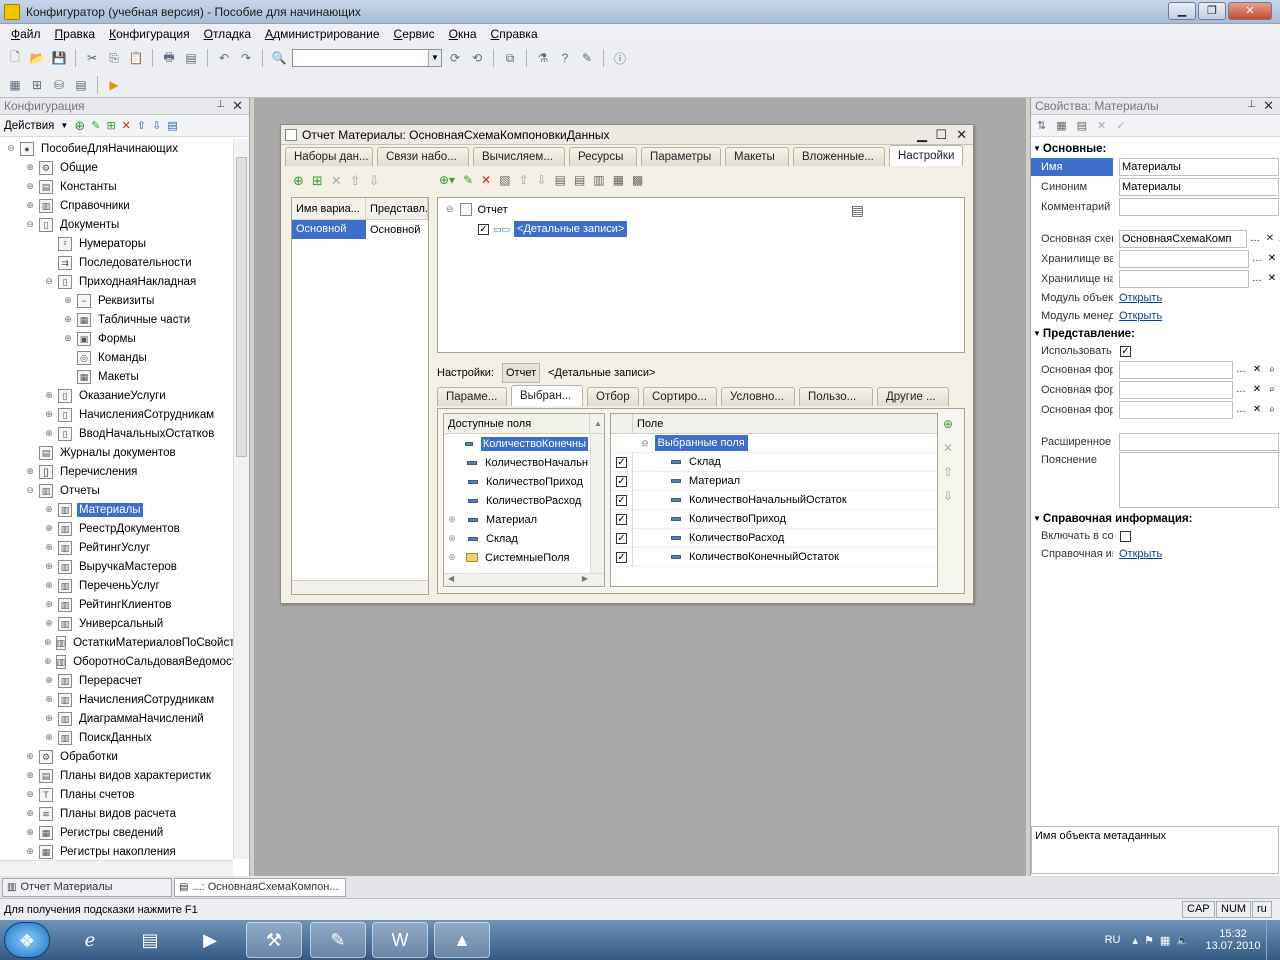 This screenshot has width=1280, height=960. What do you see at coordinates (961, 135) in the screenshot?
I see `close-icon: ✕` at bounding box center [961, 135].